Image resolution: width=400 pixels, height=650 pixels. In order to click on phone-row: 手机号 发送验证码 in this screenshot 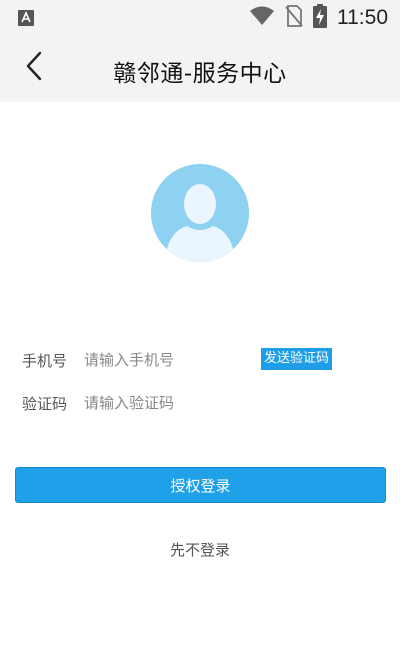, I will do `click(200, 360)`.